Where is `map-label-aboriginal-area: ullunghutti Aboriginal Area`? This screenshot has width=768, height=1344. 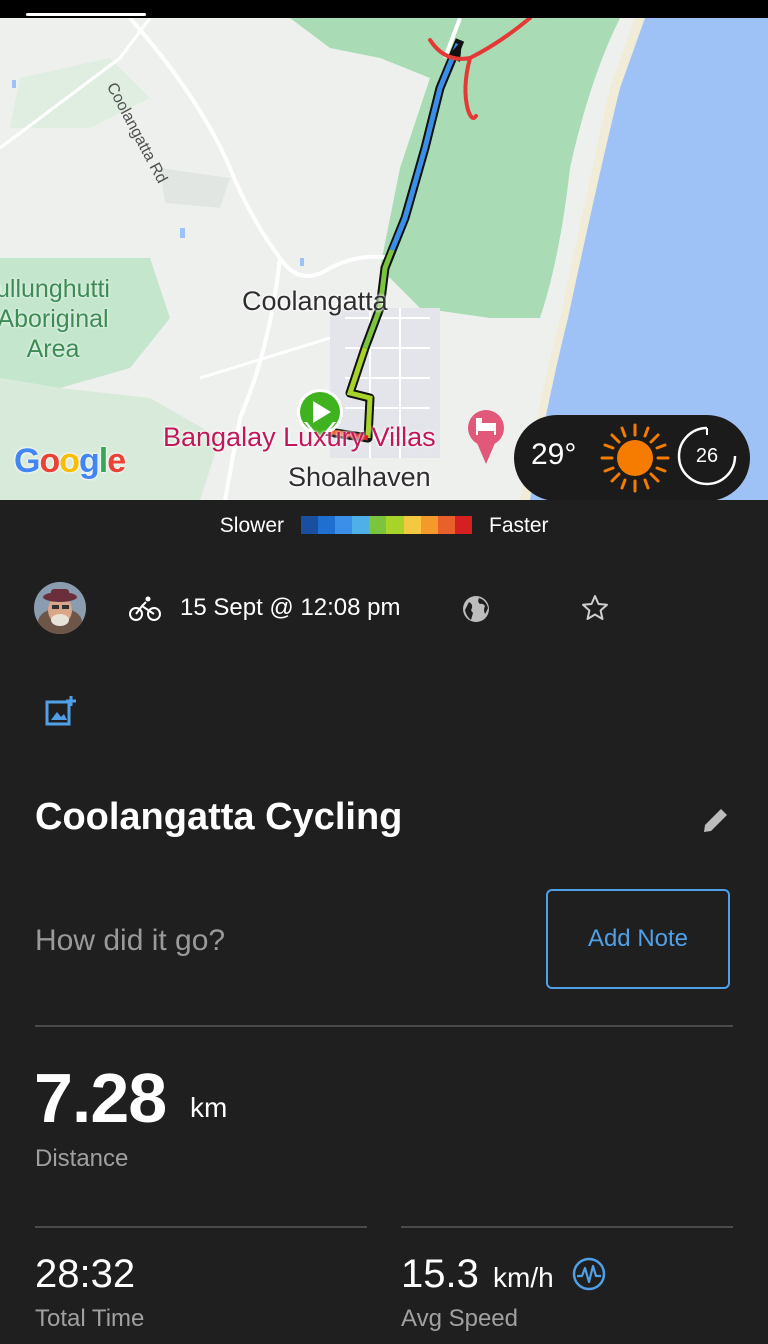 map-label-aboriginal-area: ullunghutti Aboriginal Area is located at coordinates (55, 319).